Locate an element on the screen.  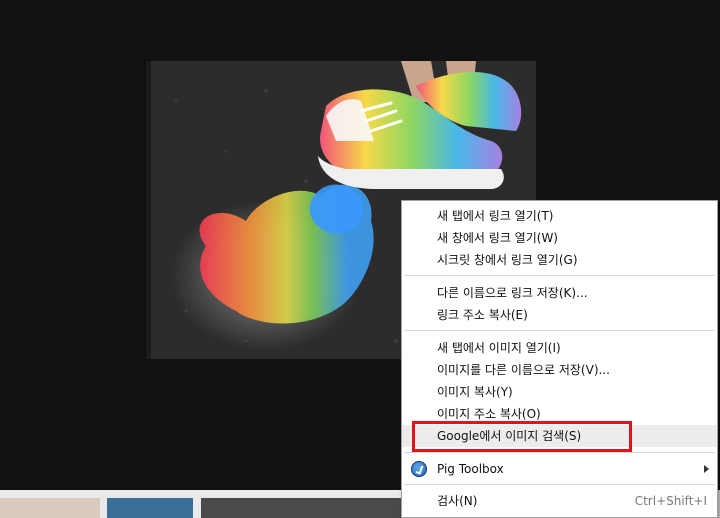
menu-item-copy-link-address: 링크 주소 복사(E) is located at coordinates (559, 315).